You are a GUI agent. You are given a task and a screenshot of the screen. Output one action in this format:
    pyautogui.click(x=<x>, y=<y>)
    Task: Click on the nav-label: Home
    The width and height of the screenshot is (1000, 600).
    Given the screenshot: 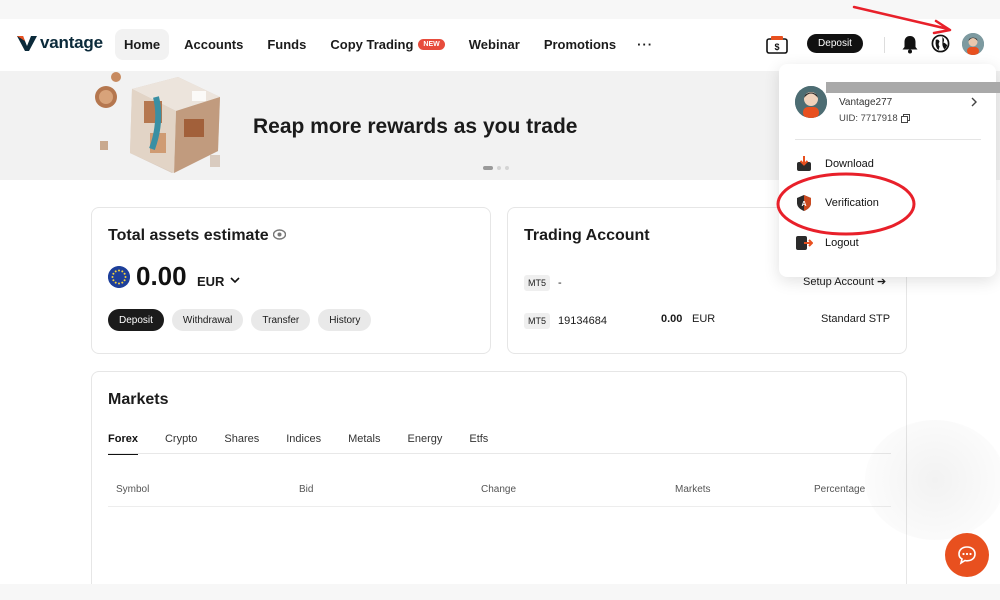 What is the action you would take?
    pyautogui.click(x=142, y=44)
    